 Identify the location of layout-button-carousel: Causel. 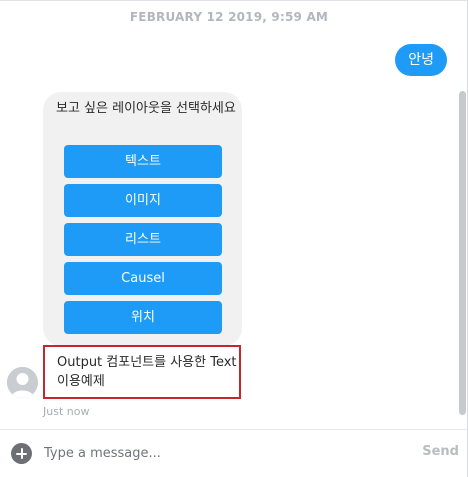
(143, 278).